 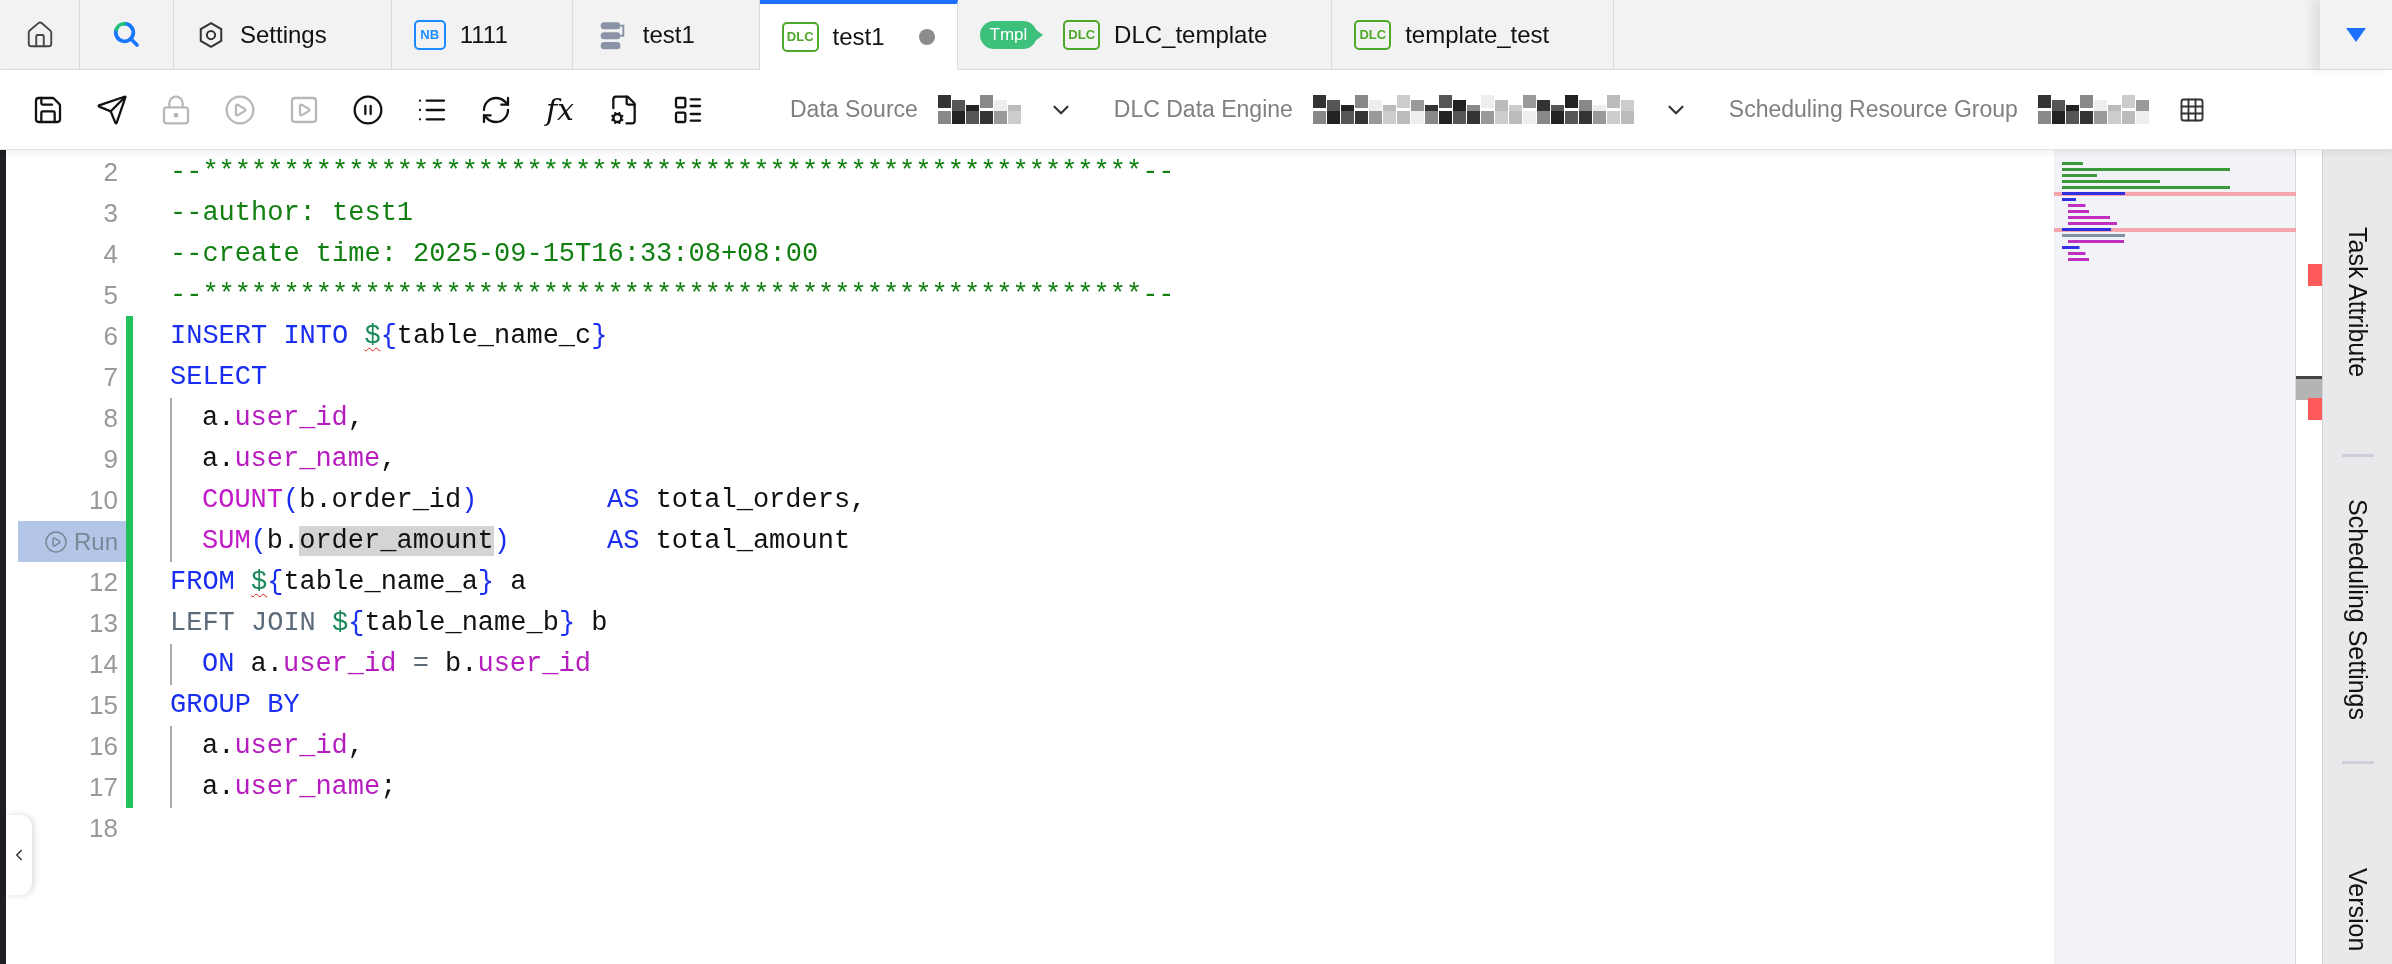 I want to click on line-number: 7, so click(x=110, y=377).